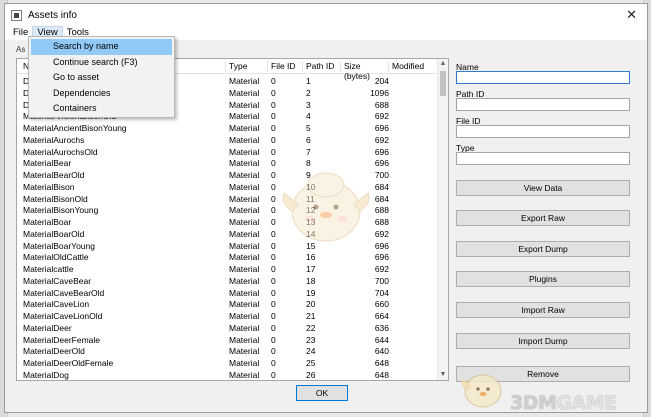 This screenshot has height=417, width=651. What do you see at coordinates (543, 218) in the screenshot?
I see `export-raw-button: Export Raw` at bounding box center [543, 218].